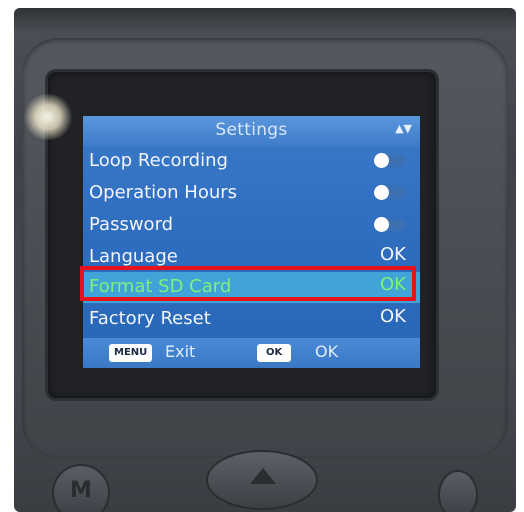 Image resolution: width=524 pixels, height=512 pixels. What do you see at coordinates (251, 319) in the screenshot?
I see `menu-item-factory-reset: Factory Reset OK` at bounding box center [251, 319].